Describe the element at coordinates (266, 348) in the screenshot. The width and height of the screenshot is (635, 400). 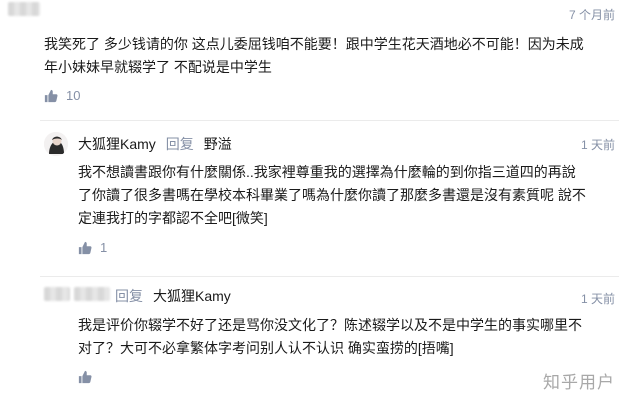
I see `comment-text-line: 对了？大可不必拿繁体字考问别人认不认识 确实蛮捞的[捂嘴]` at that location.